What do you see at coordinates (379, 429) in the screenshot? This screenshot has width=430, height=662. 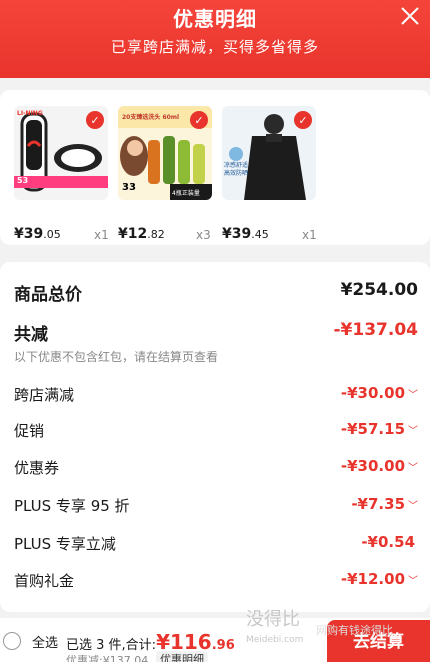 I see `discount-item-value: -¥57.15 ﹀` at bounding box center [379, 429].